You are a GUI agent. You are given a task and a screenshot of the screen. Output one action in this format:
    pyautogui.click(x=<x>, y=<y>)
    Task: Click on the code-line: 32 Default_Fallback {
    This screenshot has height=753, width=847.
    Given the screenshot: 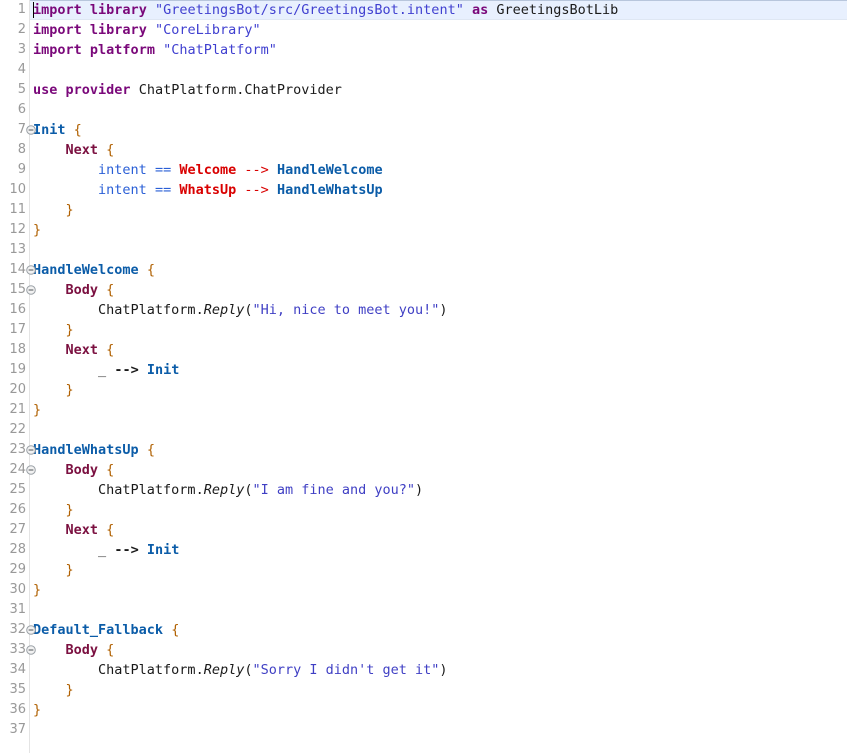 What is the action you would take?
    pyautogui.click(x=423, y=630)
    